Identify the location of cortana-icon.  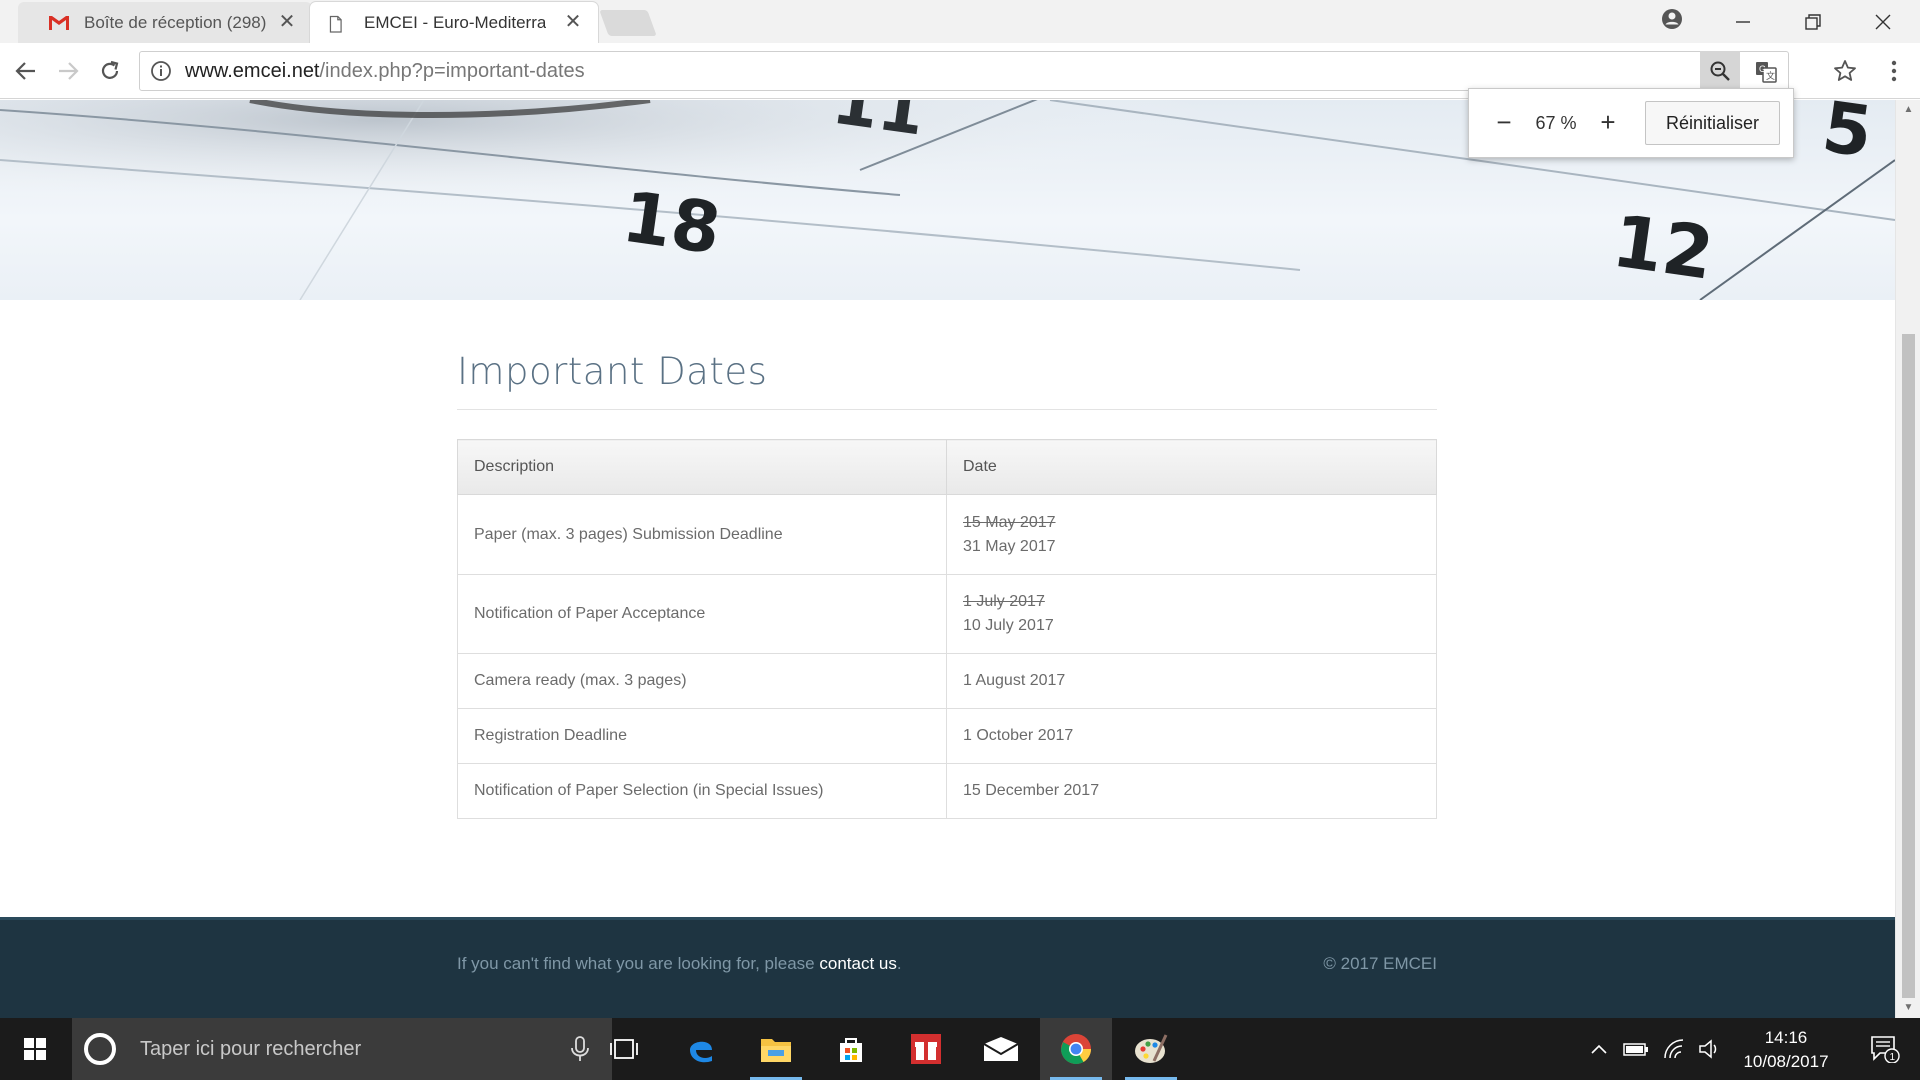
(100, 1049).